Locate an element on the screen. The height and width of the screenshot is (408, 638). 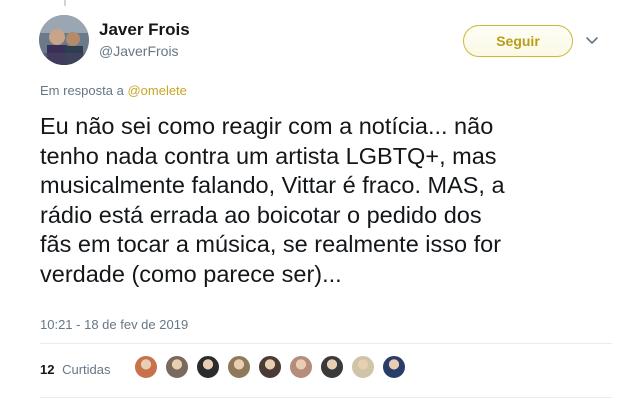
author-avatar is located at coordinates (64, 40).